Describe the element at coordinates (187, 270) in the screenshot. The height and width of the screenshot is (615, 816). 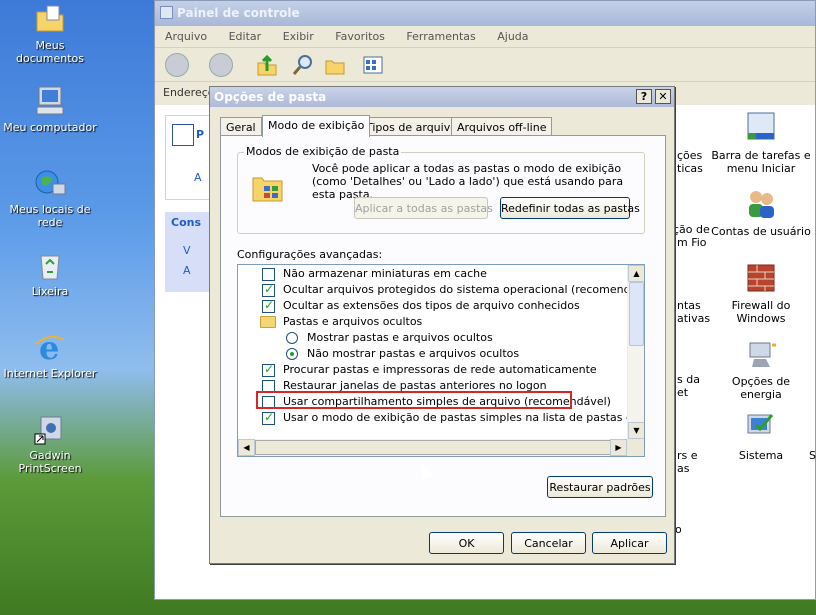
I see `side-link-help: A` at that location.